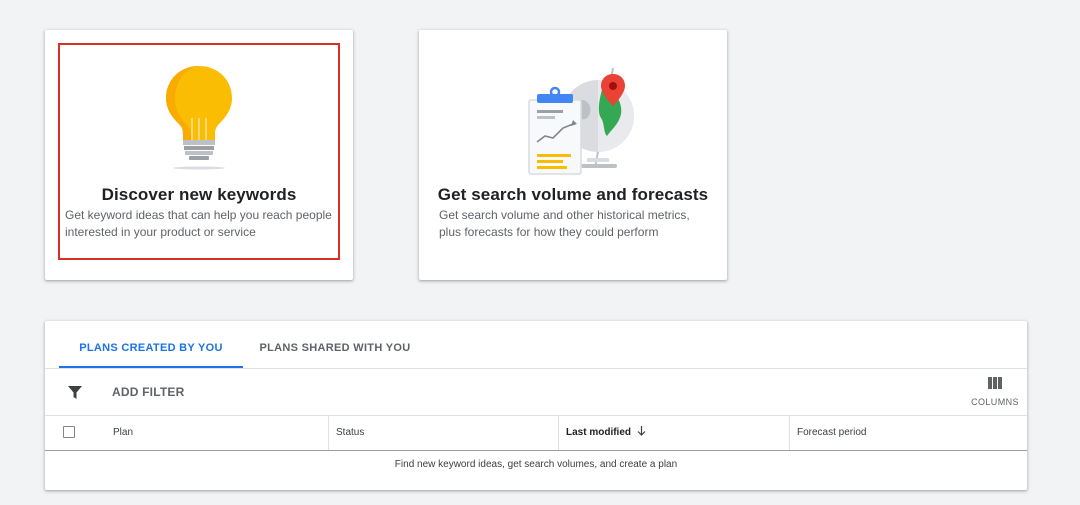 Image resolution: width=1080 pixels, height=505 pixels. What do you see at coordinates (148, 392) in the screenshot?
I see `add-filter-button: ADD FILTER` at bounding box center [148, 392].